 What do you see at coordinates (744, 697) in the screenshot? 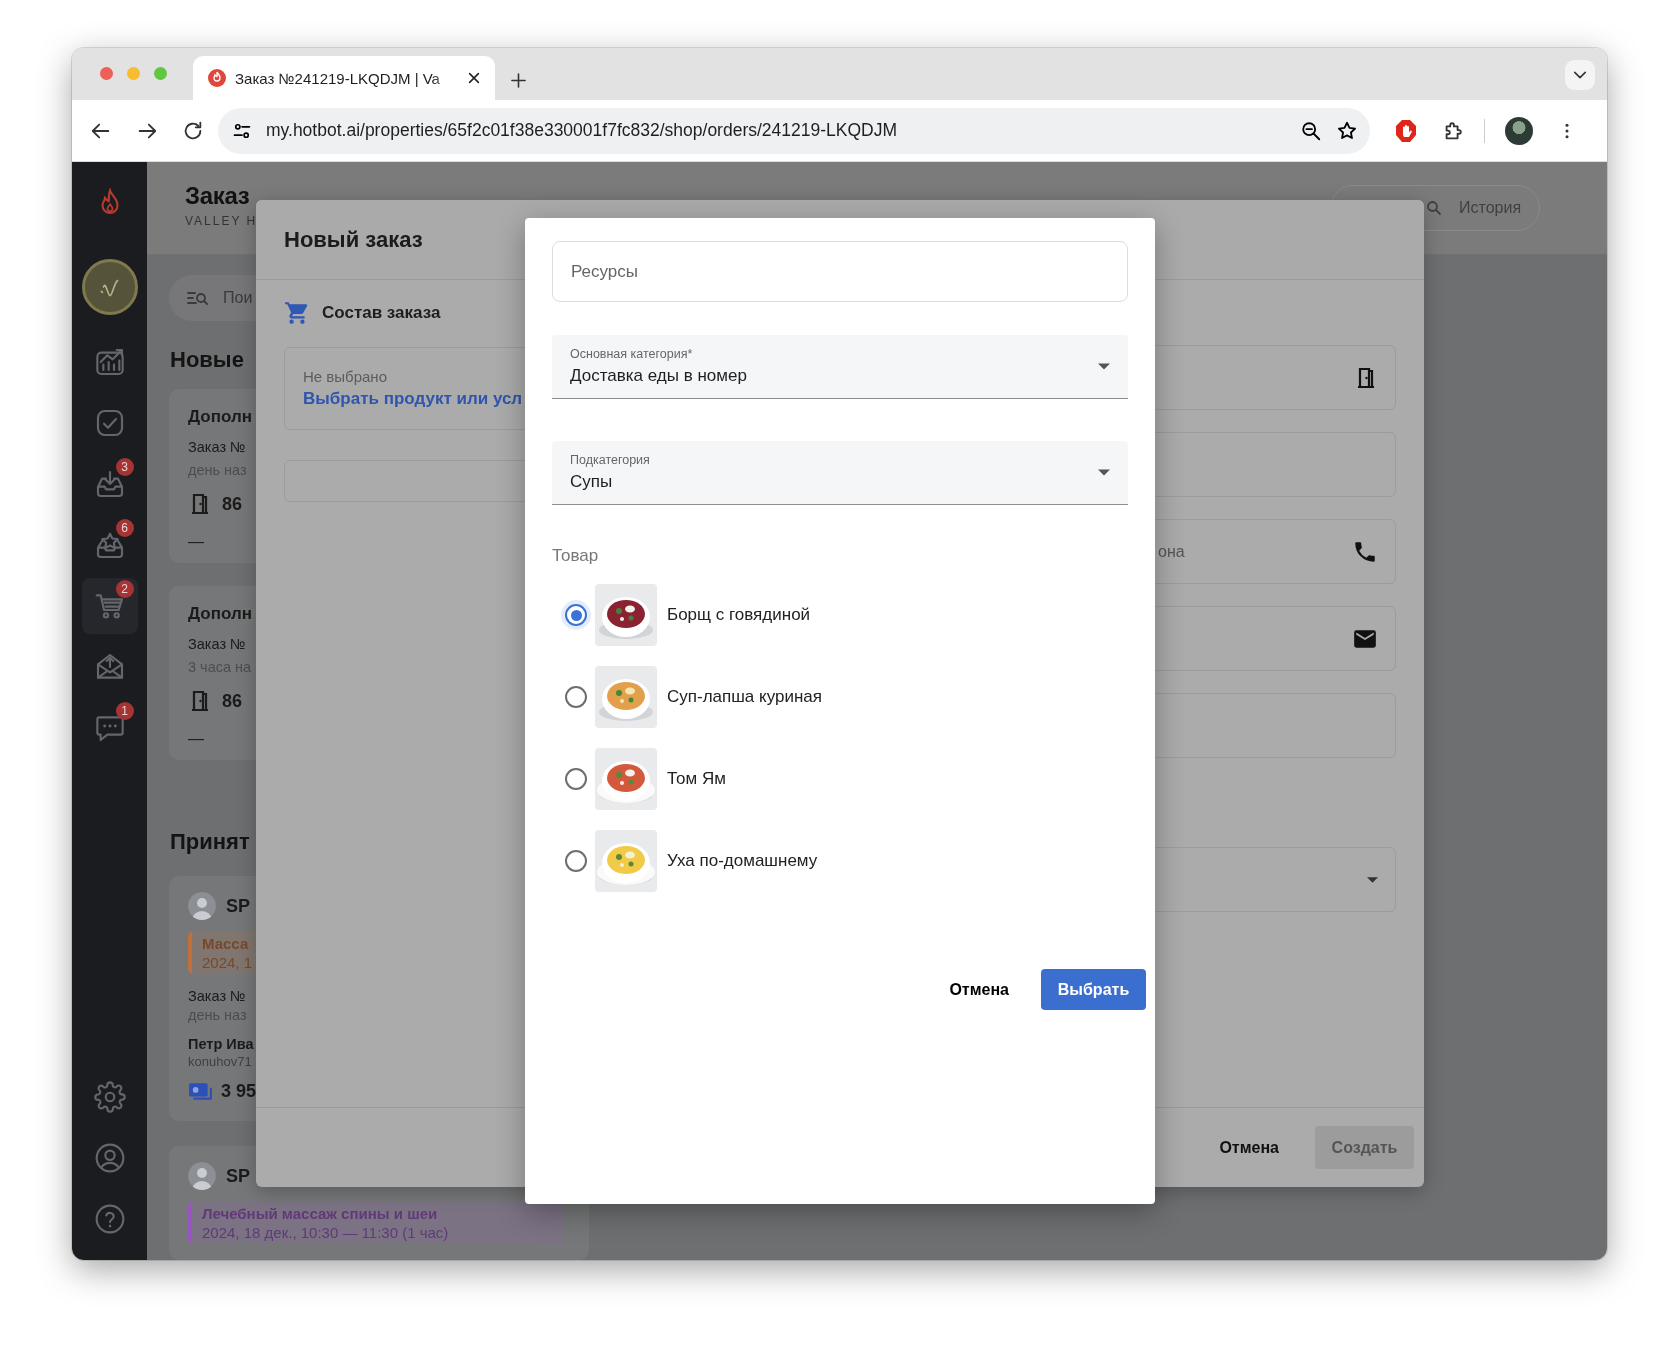
I see `product-name: Суп-лапша куриная` at bounding box center [744, 697].